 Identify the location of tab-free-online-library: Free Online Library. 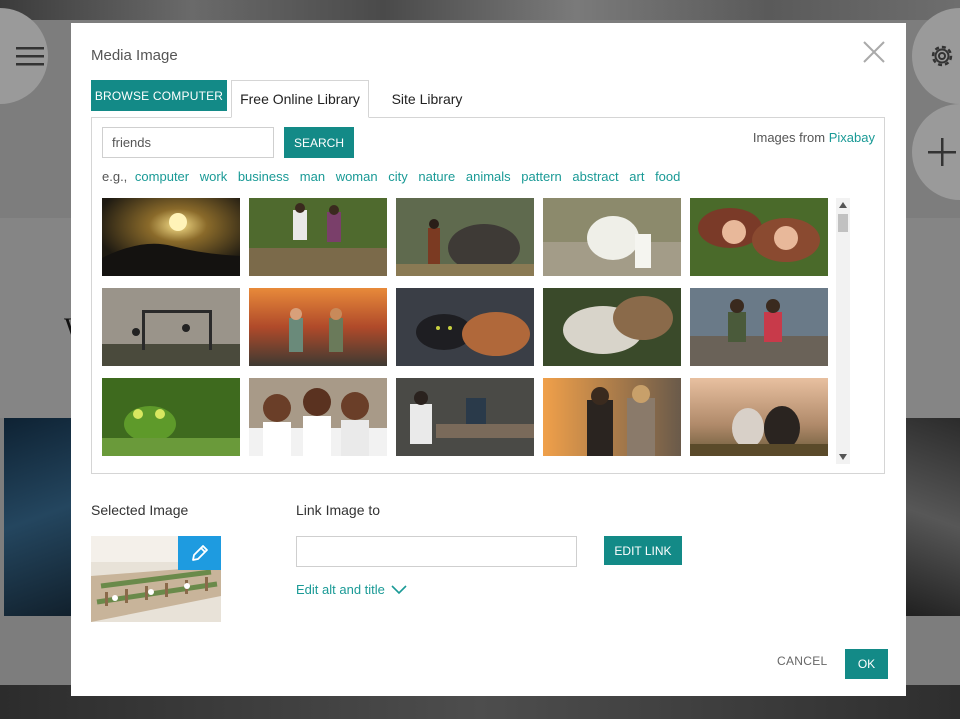
(300, 99).